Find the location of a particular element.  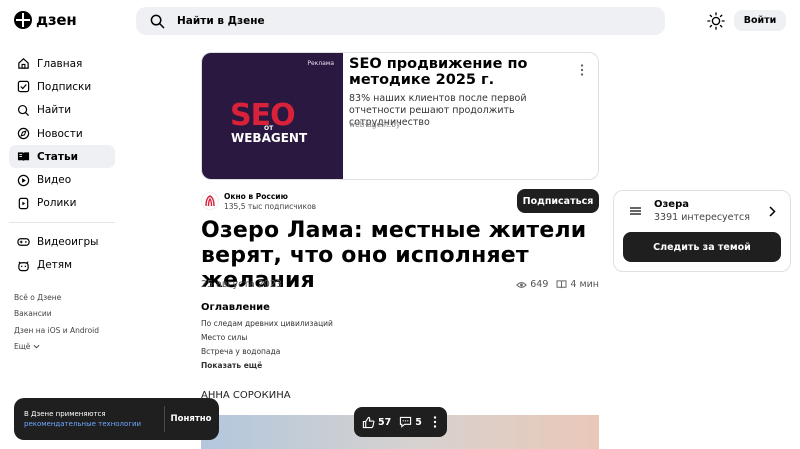

notice-link: рекомендательные технологии is located at coordinates (94, 424).